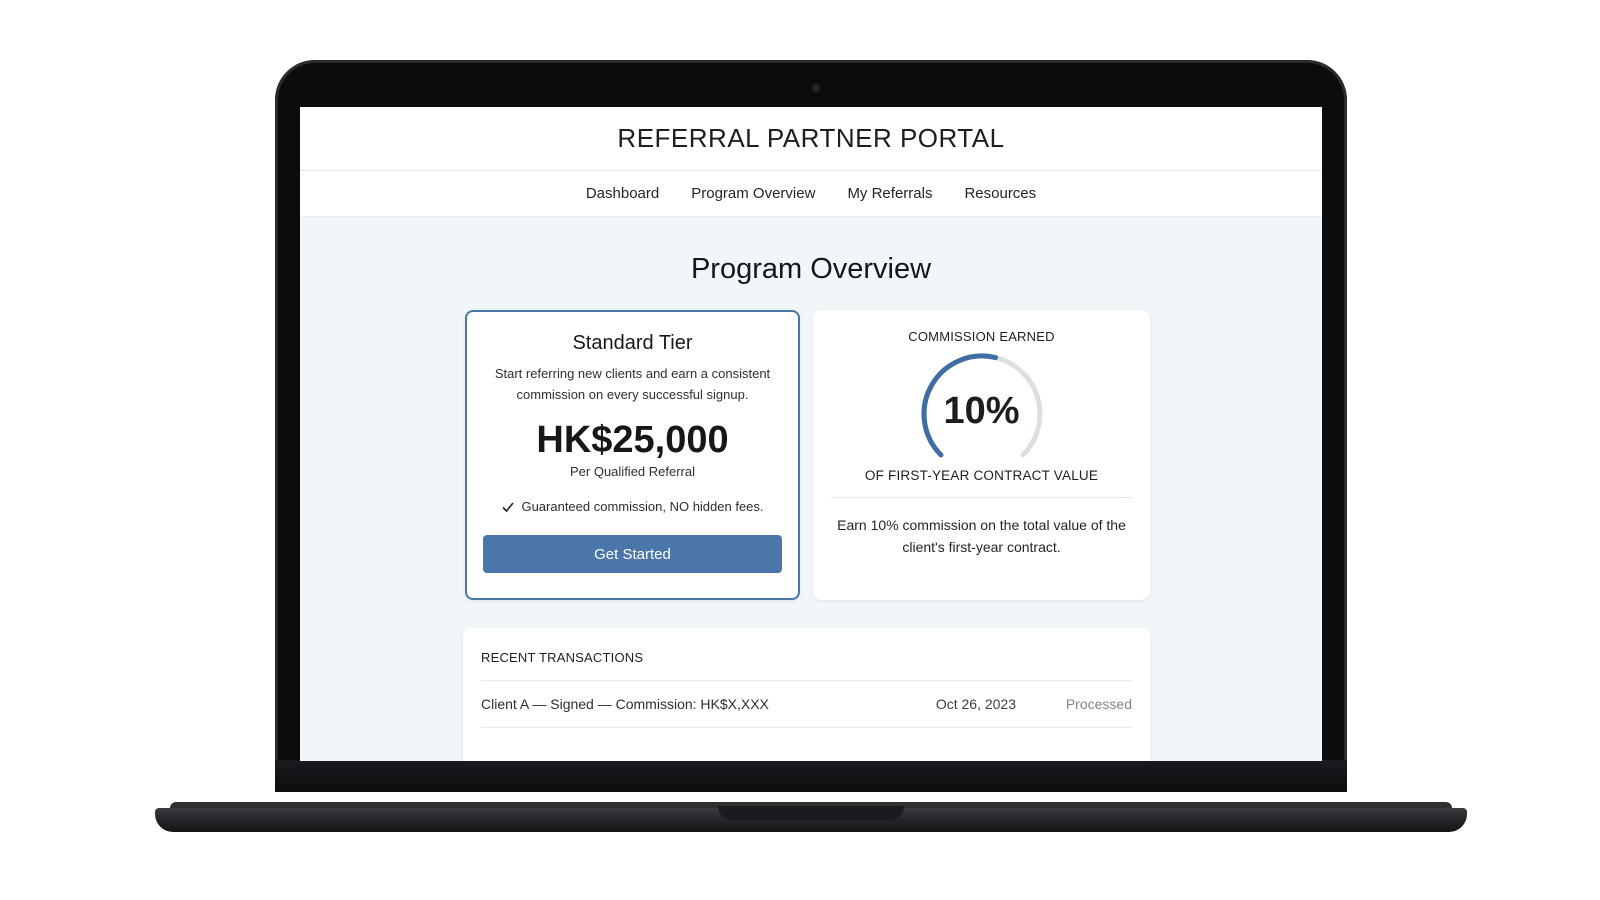 The height and width of the screenshot is (900, 1600). What do you see at coordinates (816, 88) in the screenshot?
I see `camera-icon` at bounding box center [816, 88].